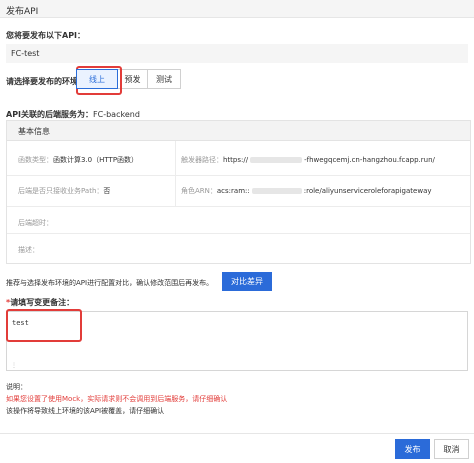  I want to click on change-note-label-text: 请填写变更备注：, so click(42, 302).